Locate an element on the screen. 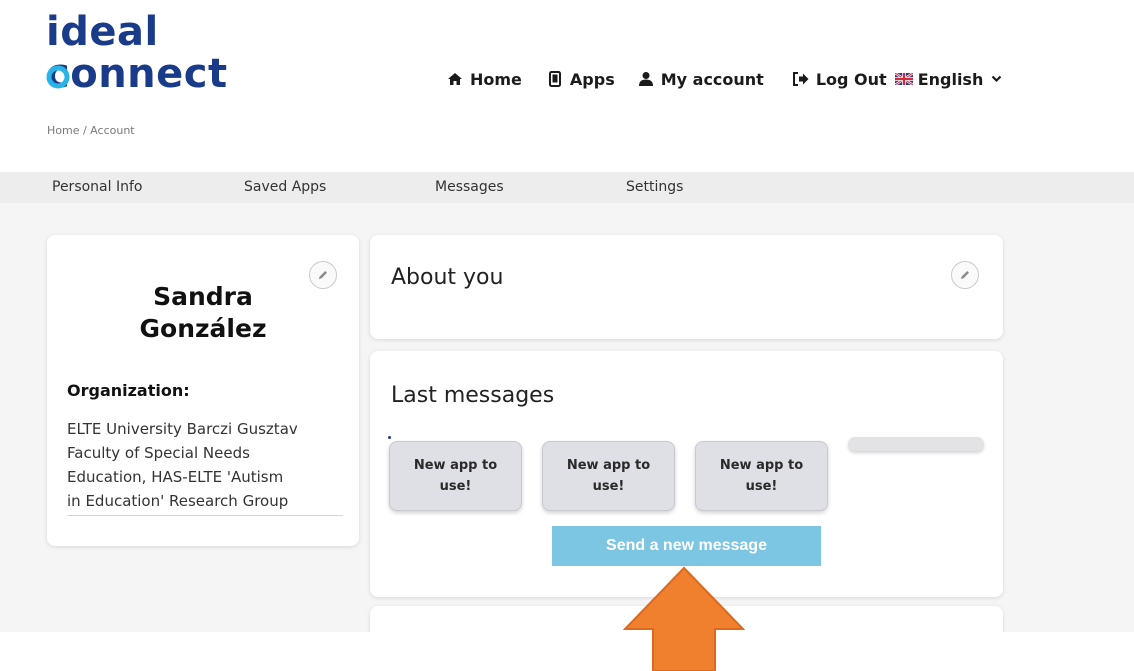 Image resolution: width=1134 pixels, height=671 pixels. logo-text-ideal: ideal is located at coordinates (102, 32).